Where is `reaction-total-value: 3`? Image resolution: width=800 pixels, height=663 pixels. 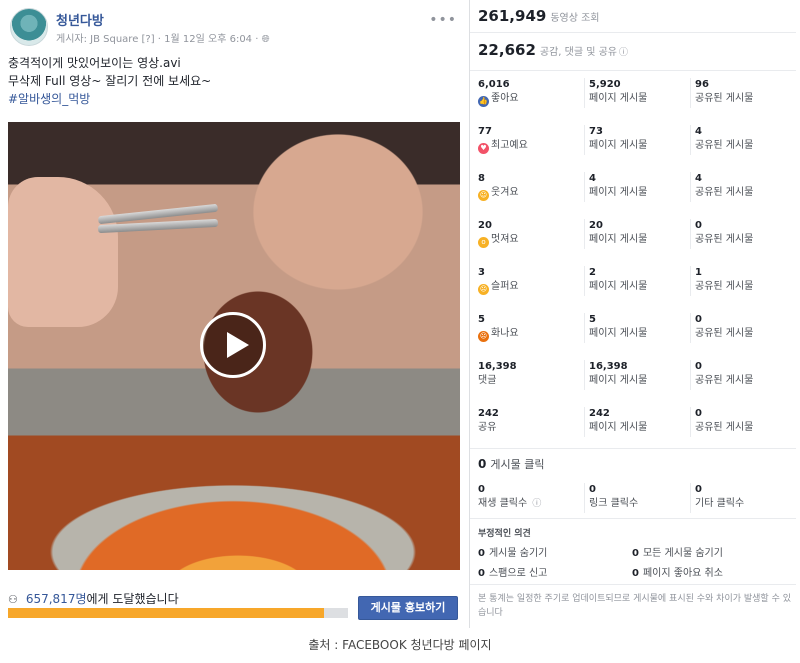 reaction-total-value: 3 is located at coordinates (481, 272).